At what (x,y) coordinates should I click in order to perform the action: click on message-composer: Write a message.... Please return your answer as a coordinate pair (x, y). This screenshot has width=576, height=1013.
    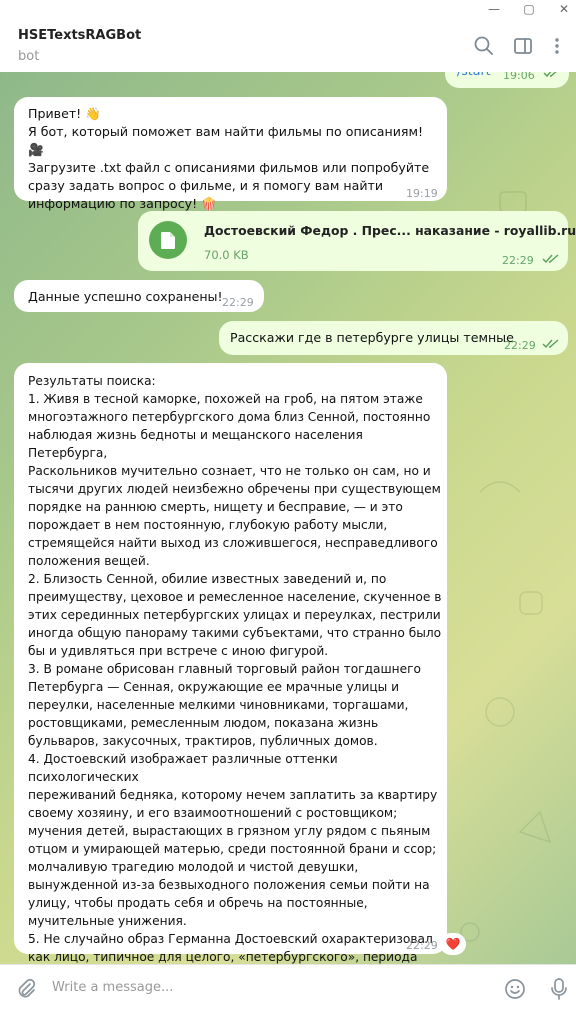
    Looking at the image, I should click on (288, 988).